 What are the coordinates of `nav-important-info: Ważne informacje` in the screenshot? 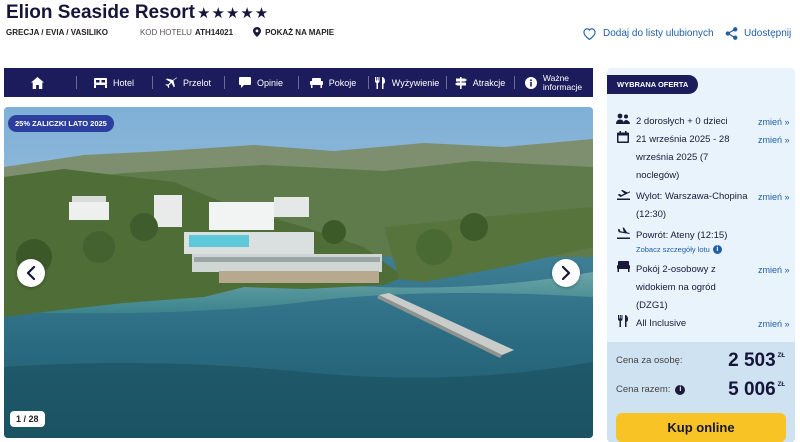 It's located at (553, 82).